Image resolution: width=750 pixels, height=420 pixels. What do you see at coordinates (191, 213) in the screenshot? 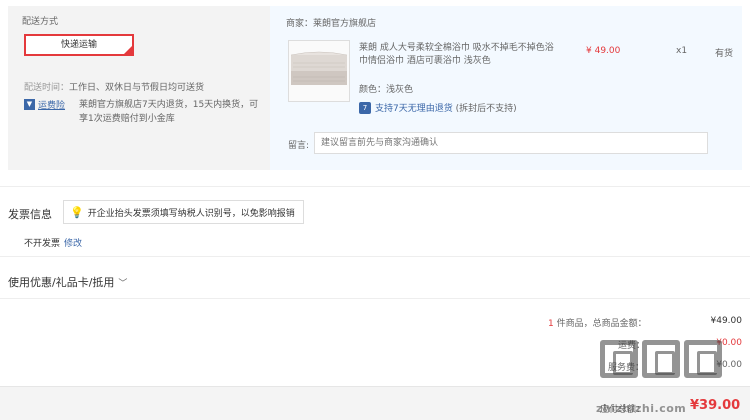
I see `invoice-tip-text: 开企业抬头发票须填写纳税人识别号，以免影响报销` at bounding box center [191, 213].